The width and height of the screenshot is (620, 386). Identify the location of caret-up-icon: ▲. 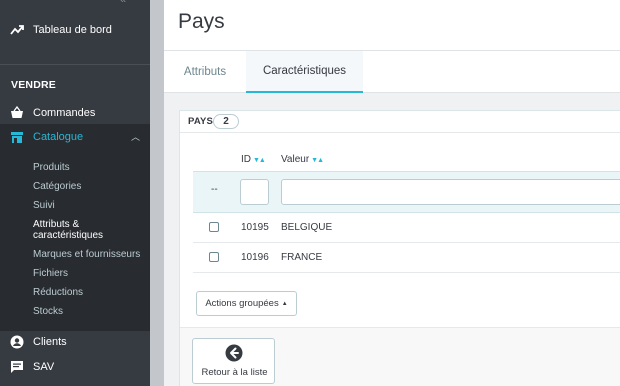
(284, 303).